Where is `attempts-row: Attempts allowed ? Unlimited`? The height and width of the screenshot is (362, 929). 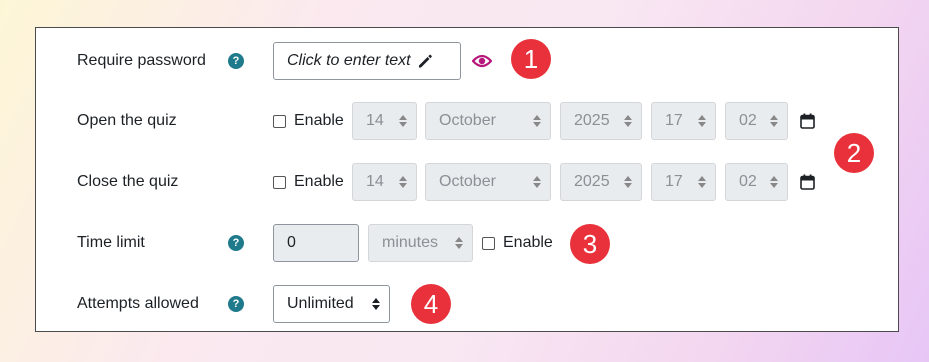 attempts-row: Attempts allowed ? Unlimited is located at coordinates (467, 304).